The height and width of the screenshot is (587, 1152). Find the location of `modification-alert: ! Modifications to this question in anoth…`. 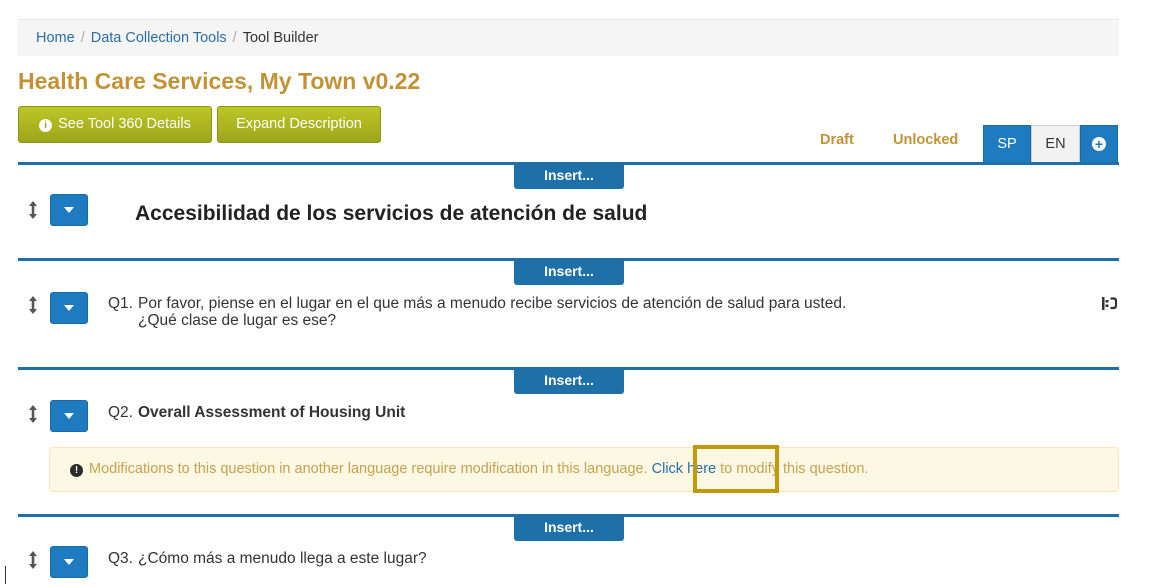

modification-alert: ! Modifications to this question in anoth… is located at coordinates (584, 469).